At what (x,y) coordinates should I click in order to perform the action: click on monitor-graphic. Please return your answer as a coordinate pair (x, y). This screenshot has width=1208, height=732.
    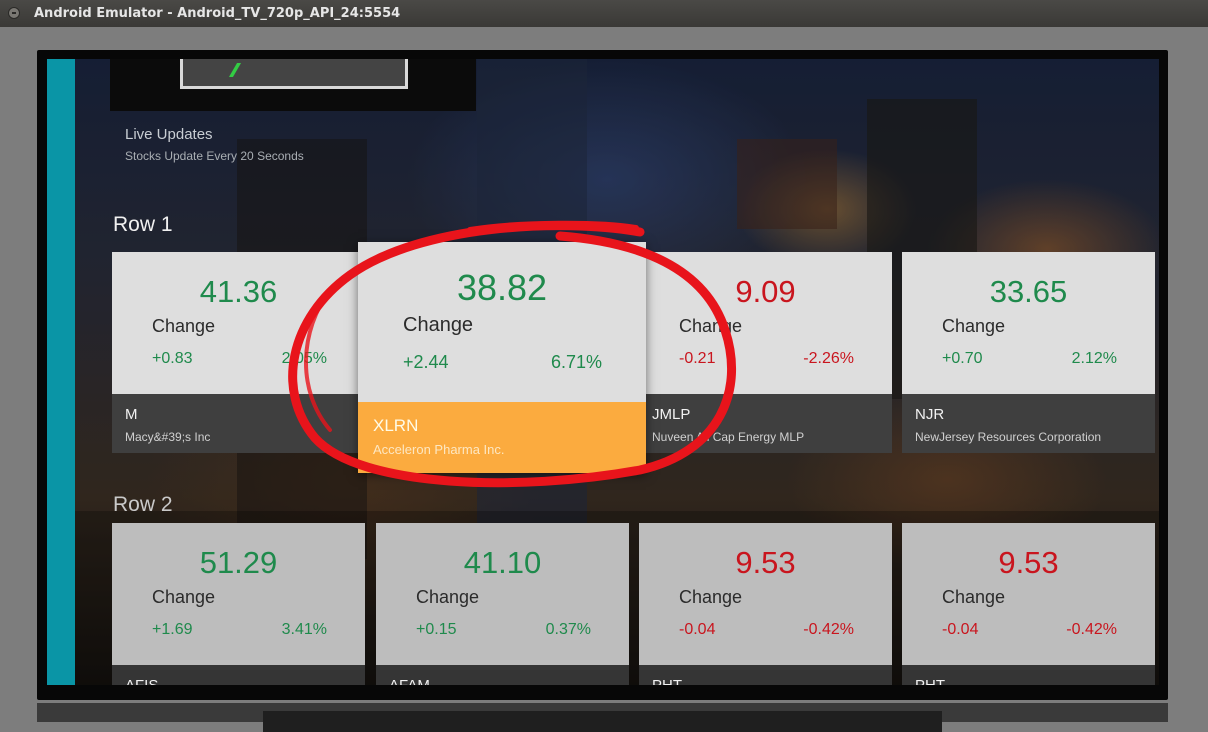
    Looking at the image, I should click on (294, 74).